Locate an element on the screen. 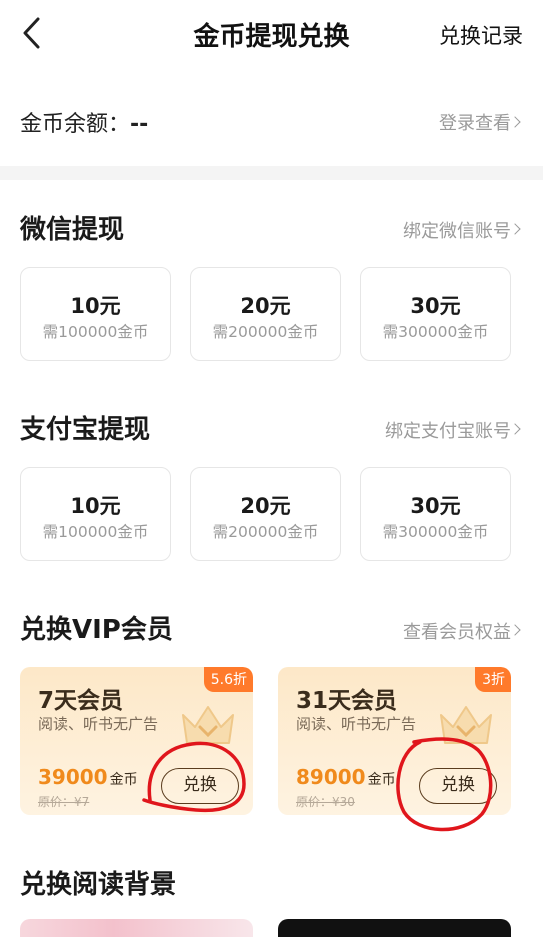 The width and height of the screenshot is (543, 937). alipay-withdraw-title: 支付宝提现 is located at coordinates (85, 430).